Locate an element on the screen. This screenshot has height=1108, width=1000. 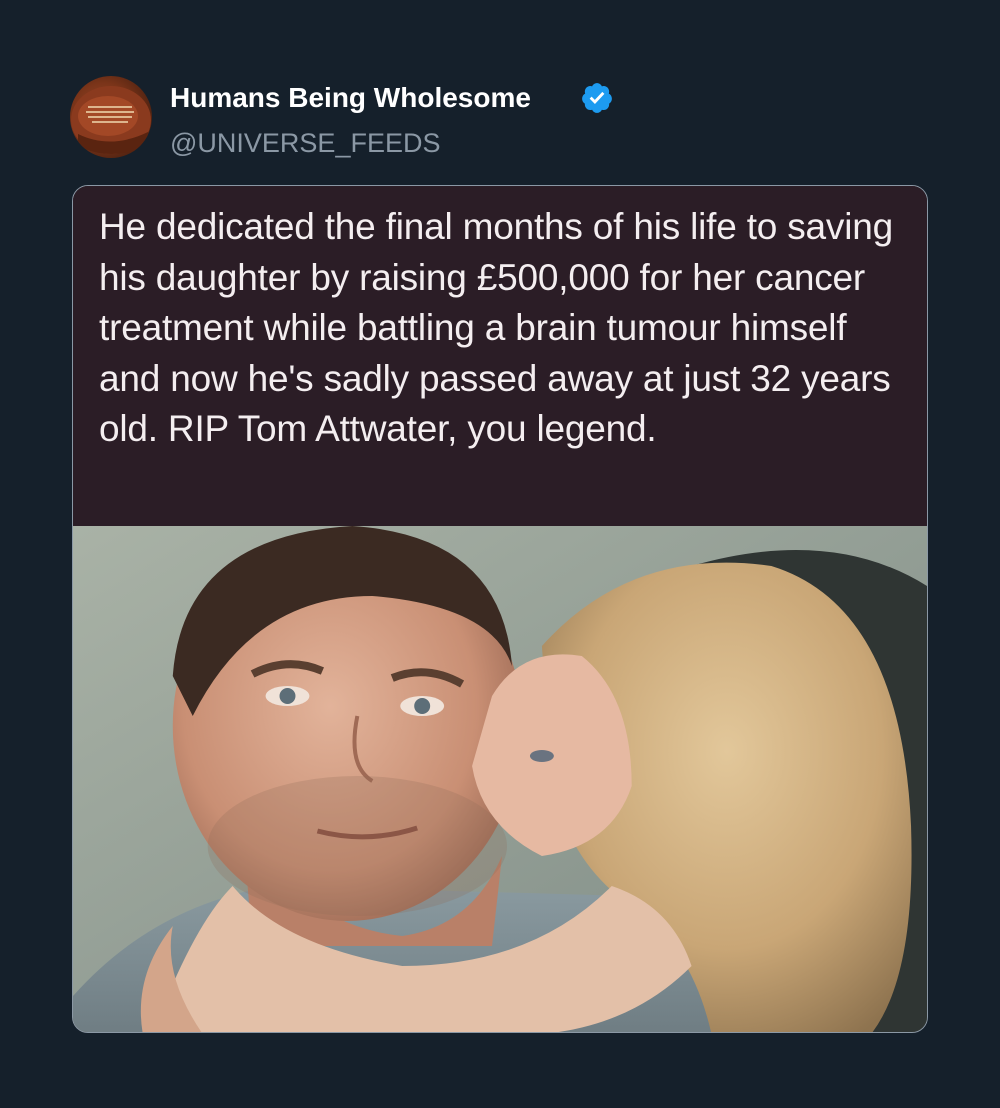
verified-badge-icon is located at coordinates (597, 98).